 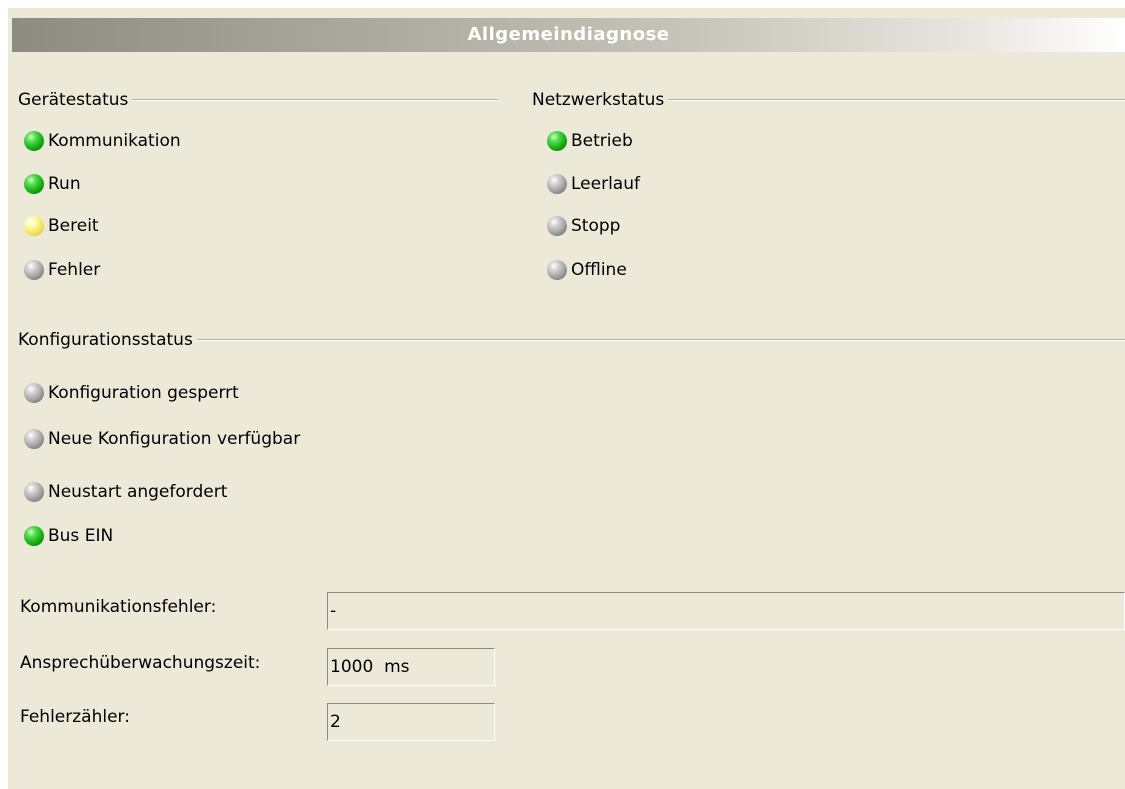 I want to click on status-label: Offline, so click(x=599, y=270).